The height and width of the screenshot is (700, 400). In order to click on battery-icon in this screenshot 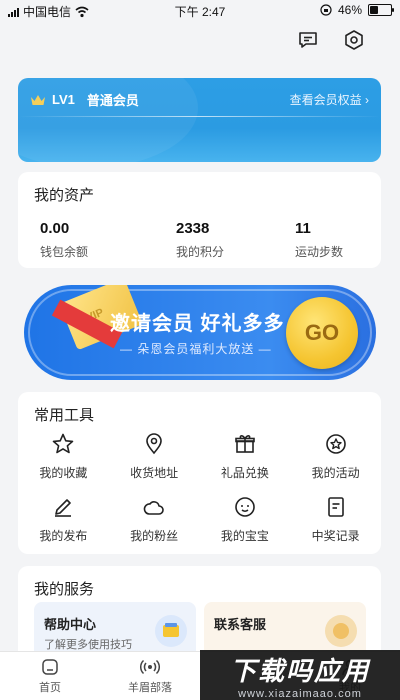, I will do `click(381, 10)`.